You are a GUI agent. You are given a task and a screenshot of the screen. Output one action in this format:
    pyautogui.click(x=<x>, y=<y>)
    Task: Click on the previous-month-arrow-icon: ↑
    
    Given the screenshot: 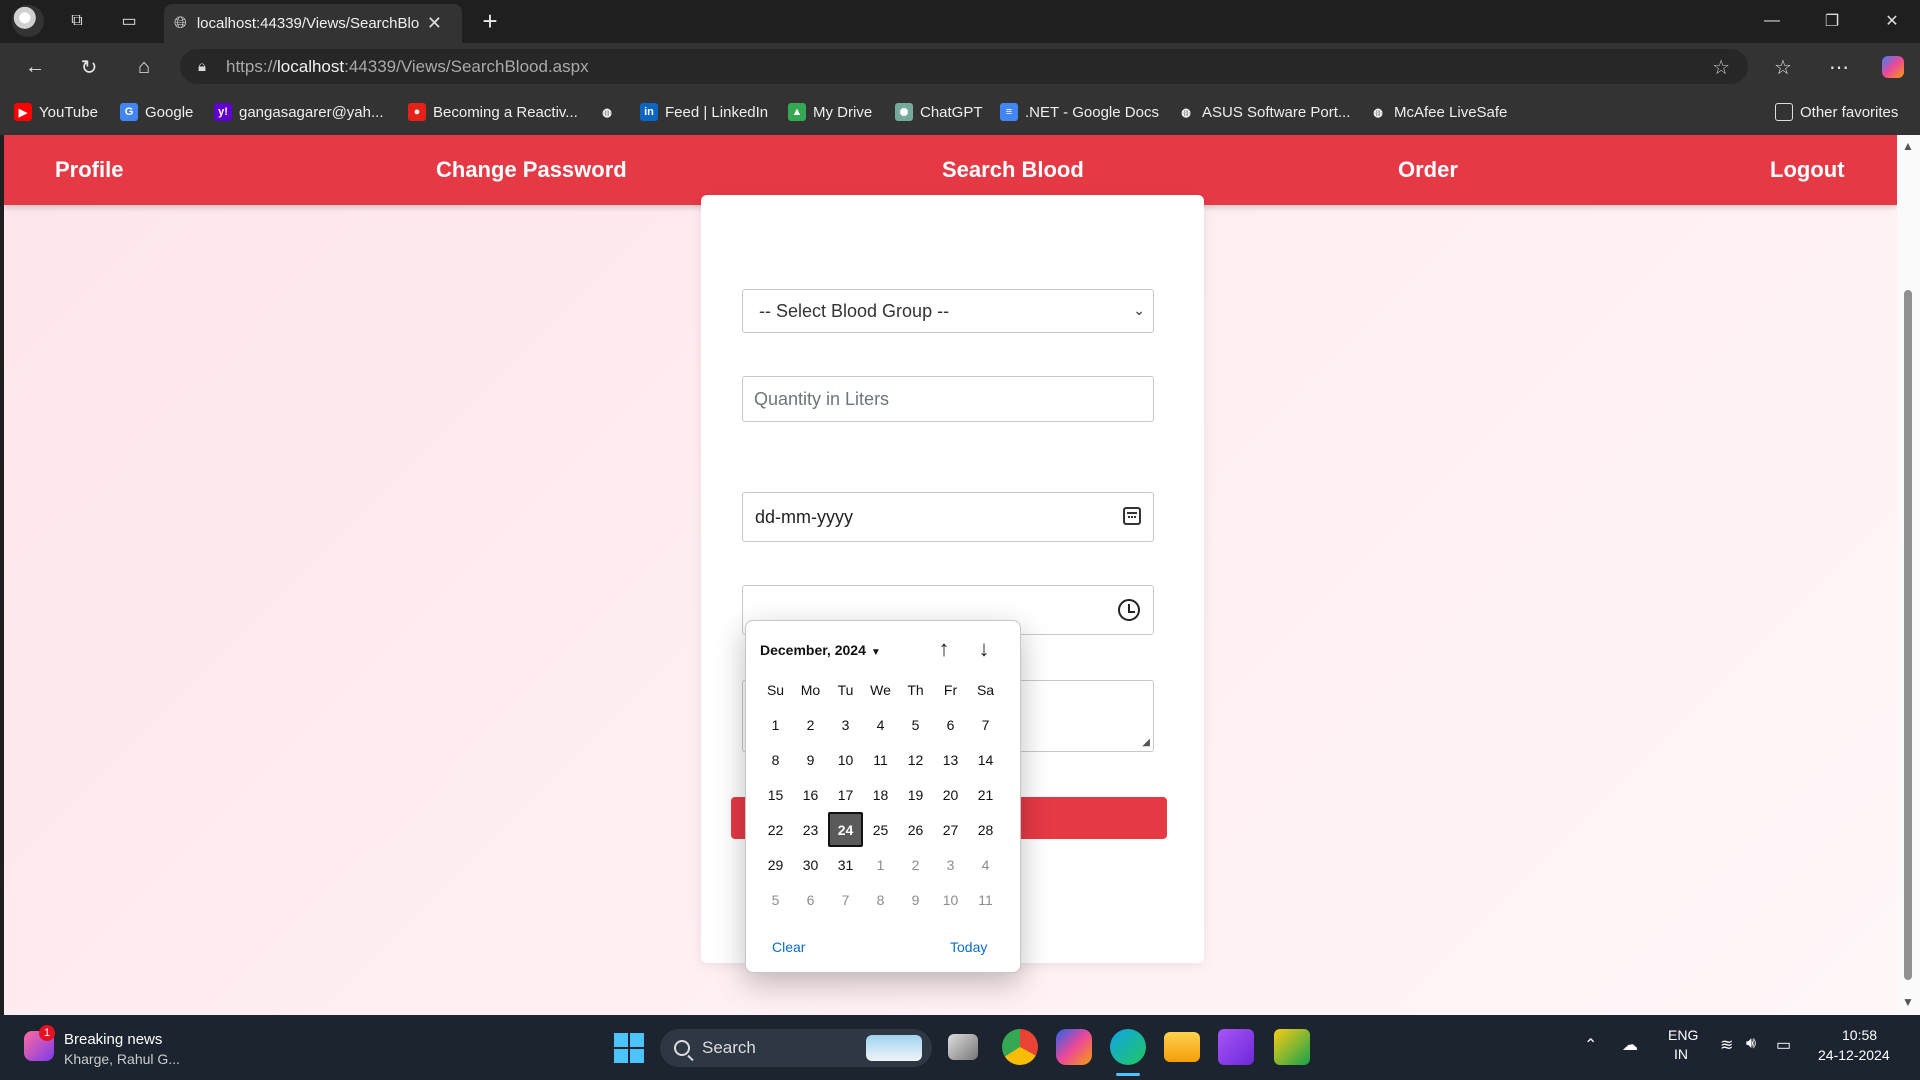 What is the action you would take?
    pyautogui.click(x=944, y=649)
    